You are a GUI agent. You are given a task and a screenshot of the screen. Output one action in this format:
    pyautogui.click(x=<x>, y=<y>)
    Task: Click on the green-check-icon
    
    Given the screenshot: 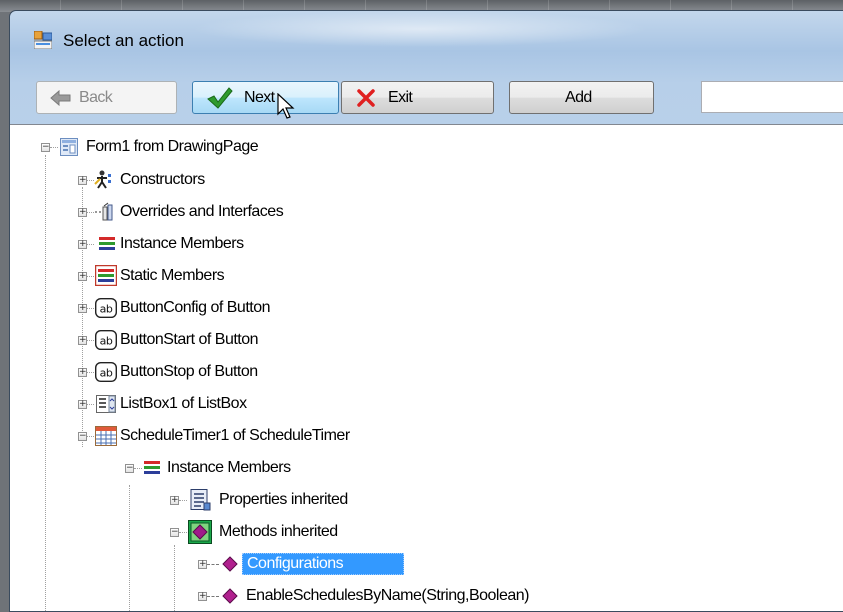 What is the action you would take?
    pyautogui.click(x=220, y=98)
    